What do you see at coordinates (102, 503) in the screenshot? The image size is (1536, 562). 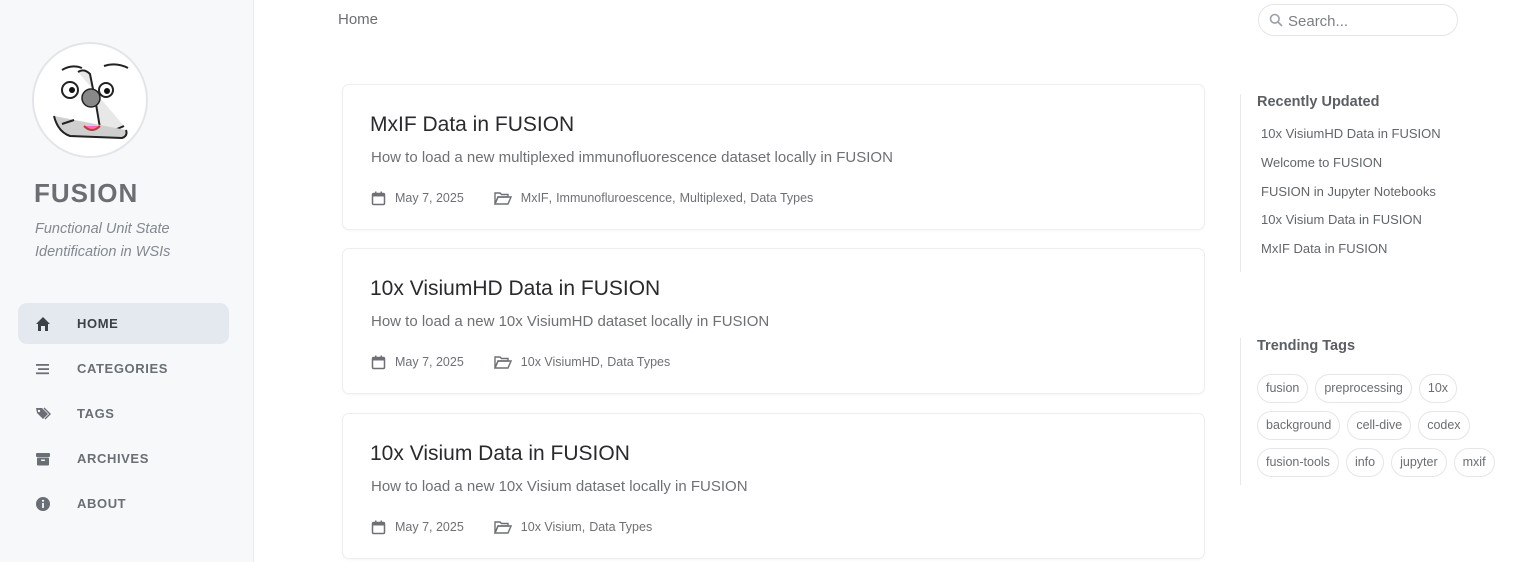 I see `nav-label-about: ABOUT` at bounding box center [102, 503].